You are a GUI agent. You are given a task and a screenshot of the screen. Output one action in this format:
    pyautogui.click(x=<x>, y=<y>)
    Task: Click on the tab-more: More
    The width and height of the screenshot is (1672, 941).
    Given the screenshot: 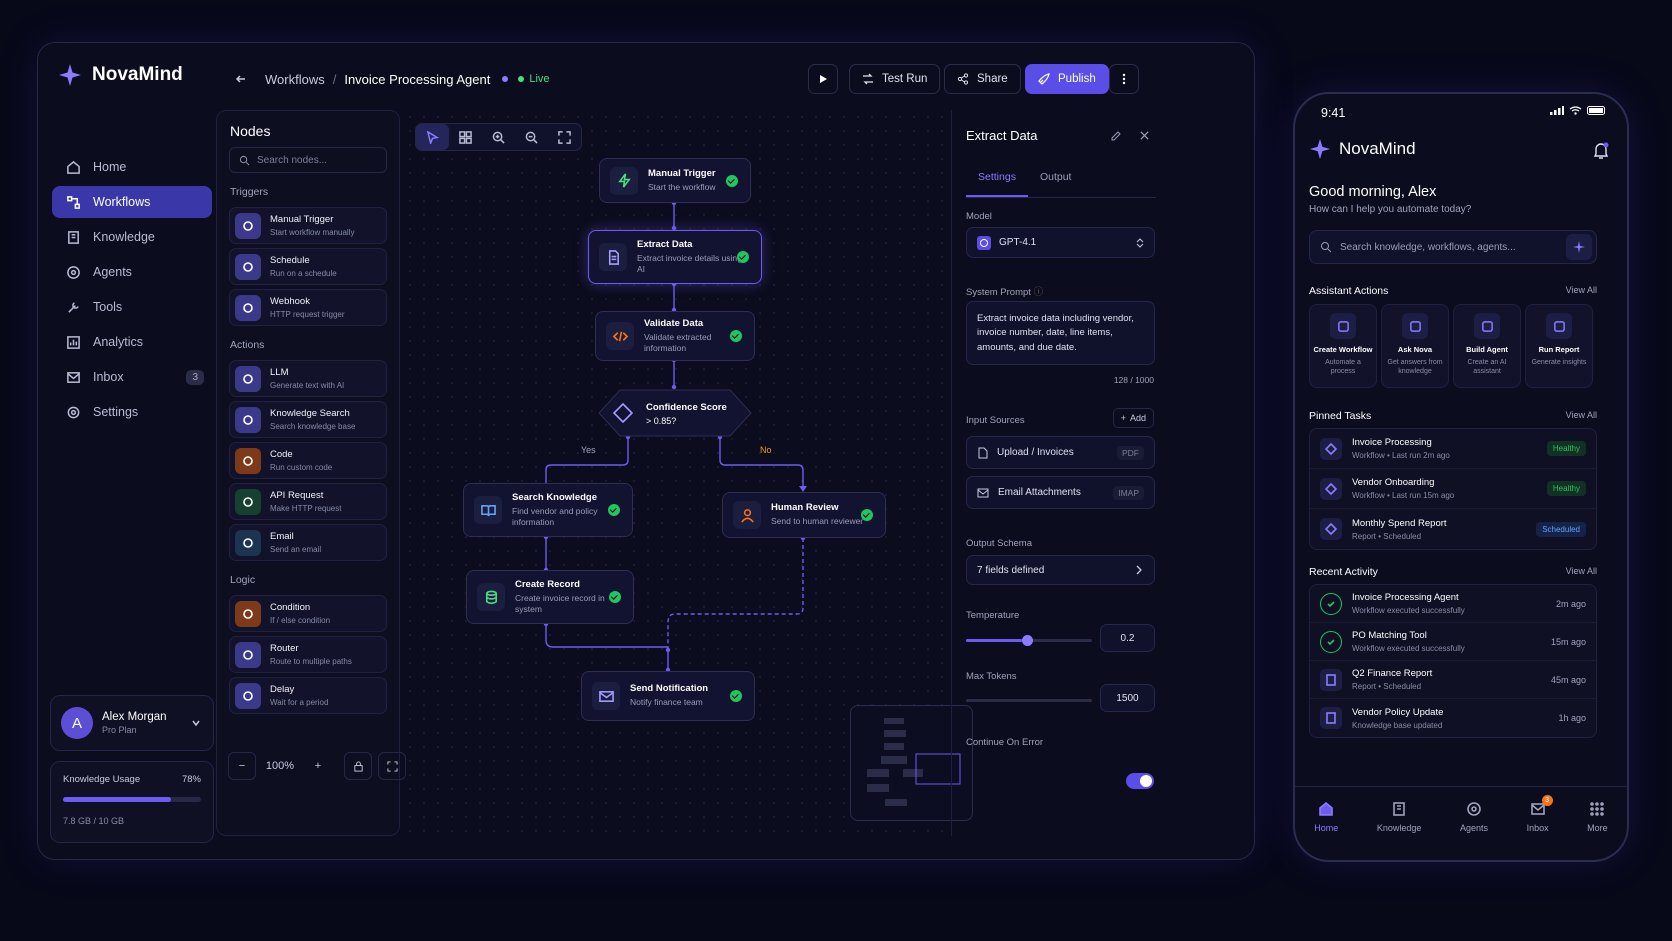 What is the action you would take?
    pyautogui.click(x=1597, y=830)
    